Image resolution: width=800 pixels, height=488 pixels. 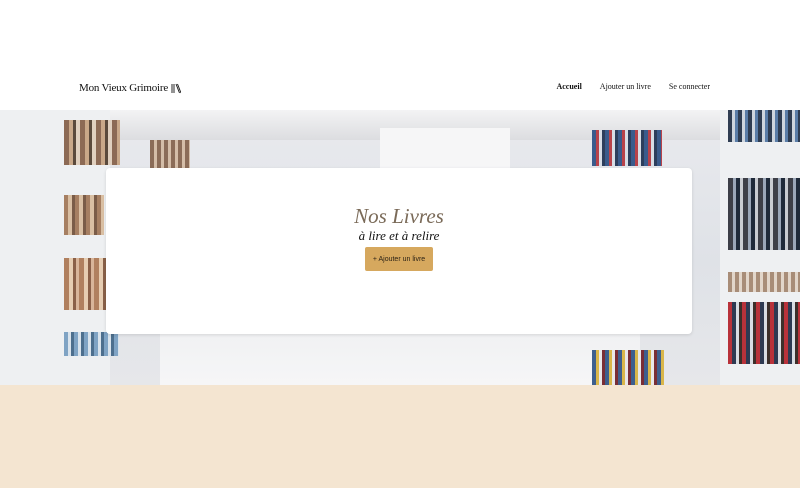 What do you see at coordinates (445, 148) in the screenshot?
I see `center-shelf` at bounding box center [445, 148].